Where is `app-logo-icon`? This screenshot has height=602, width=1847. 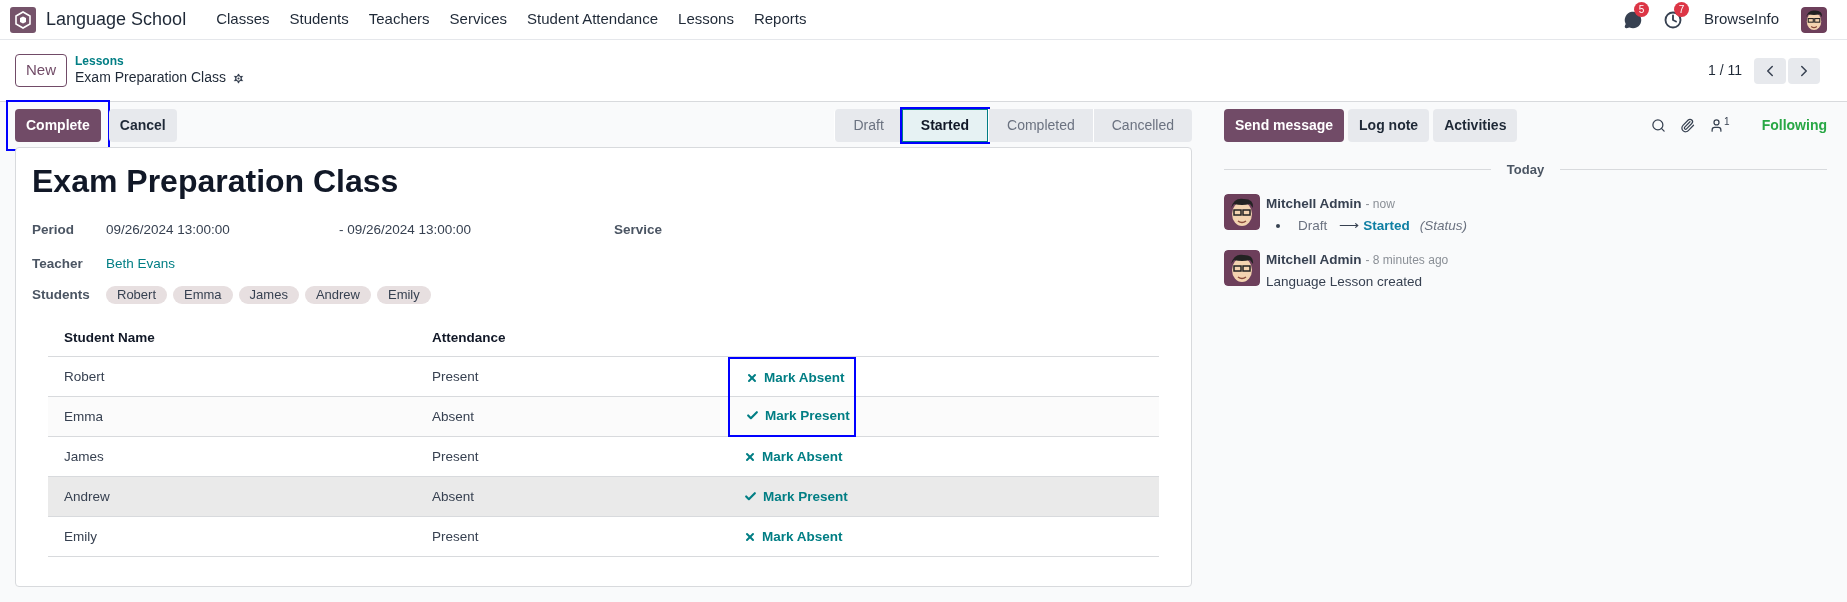
app-logo-icon is located at coordinates (23, 19).